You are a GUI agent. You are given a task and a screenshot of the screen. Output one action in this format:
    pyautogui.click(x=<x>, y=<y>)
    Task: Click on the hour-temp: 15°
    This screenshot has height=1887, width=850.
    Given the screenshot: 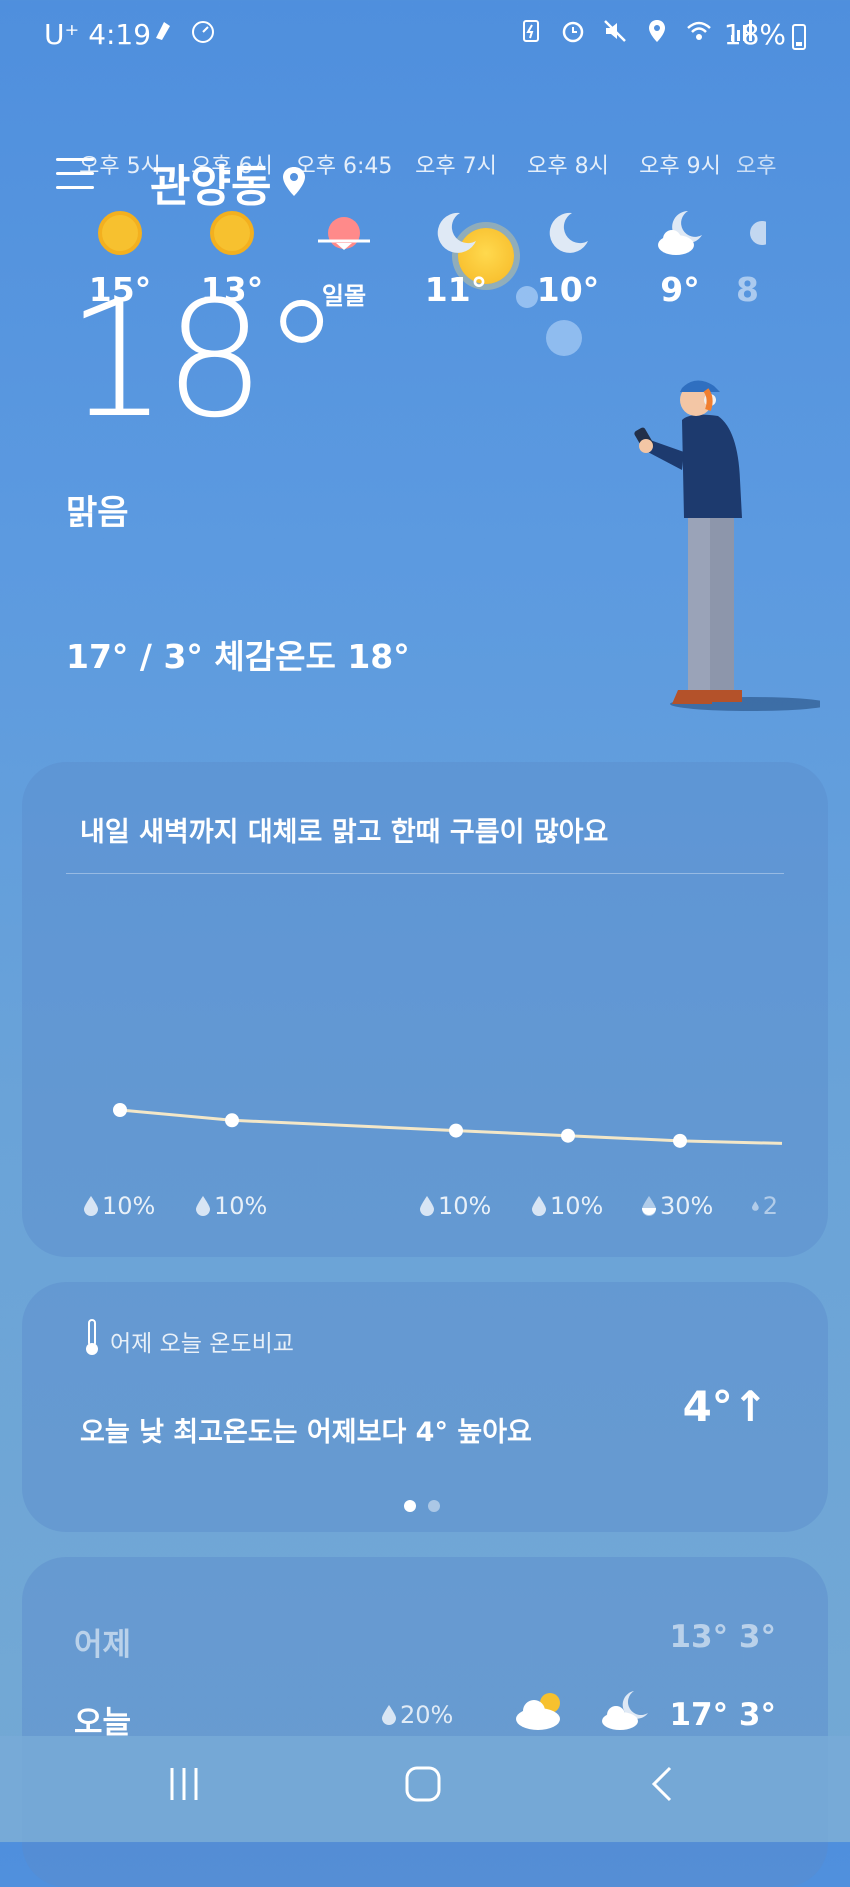 What is the action you would take?
    pyautogui.click(x=120, y=289)
    